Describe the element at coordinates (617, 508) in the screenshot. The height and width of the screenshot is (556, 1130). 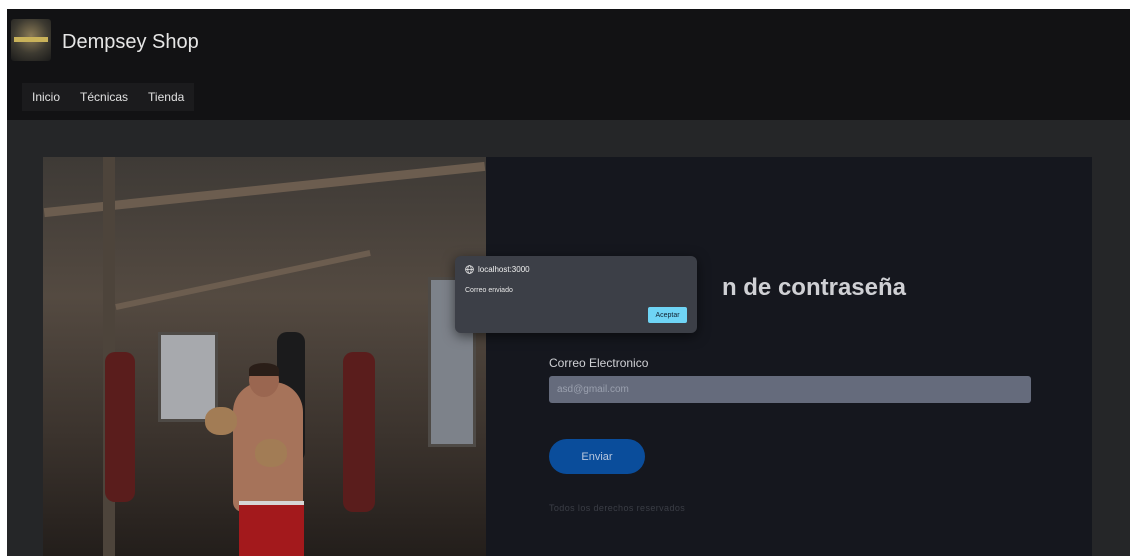
I see `copyright-text: Todos los derechos reservados` at that location.